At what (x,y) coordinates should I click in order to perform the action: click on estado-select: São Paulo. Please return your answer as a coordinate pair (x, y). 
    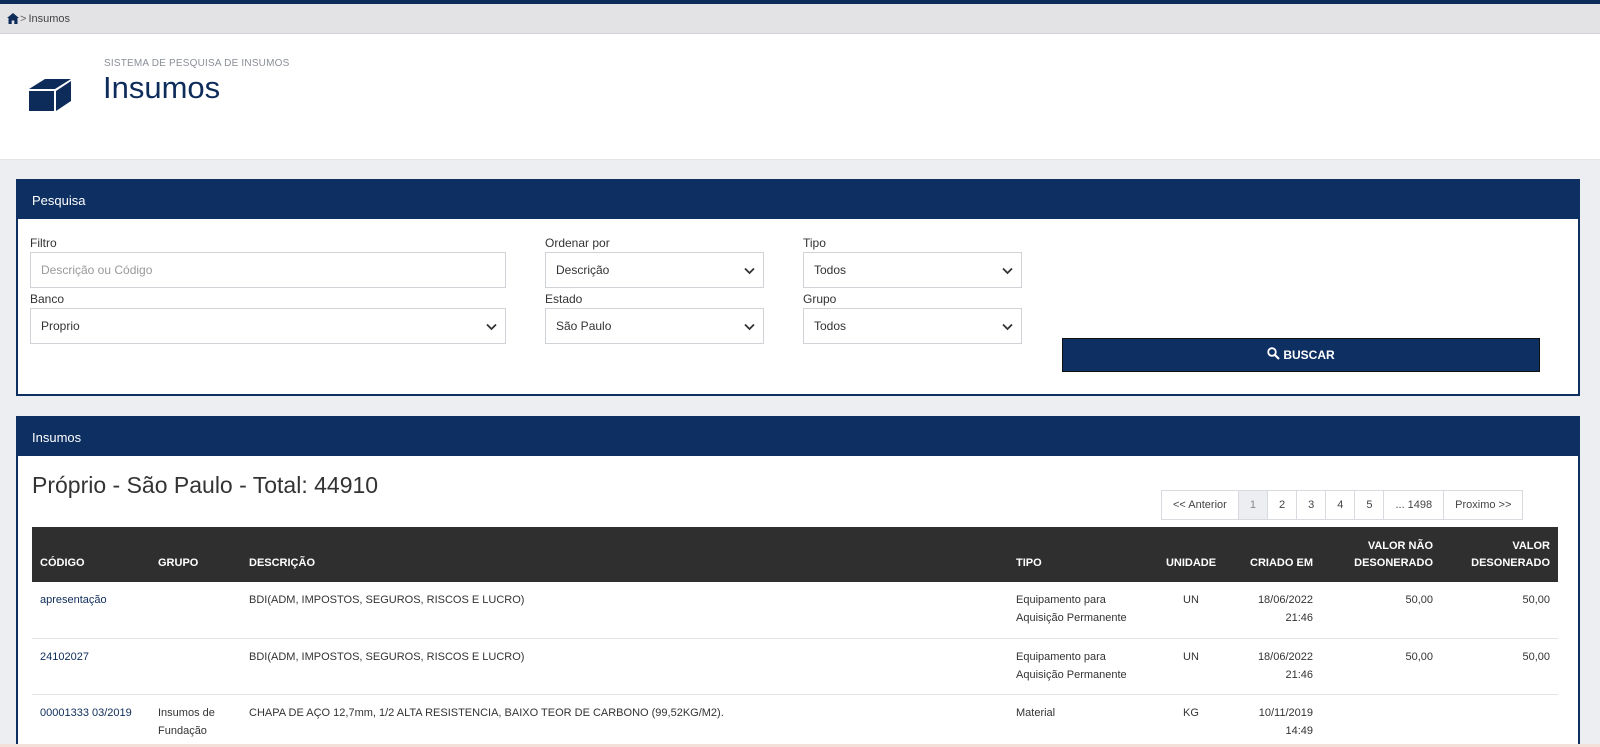
    Looking at the image, I should click on (654, 326).